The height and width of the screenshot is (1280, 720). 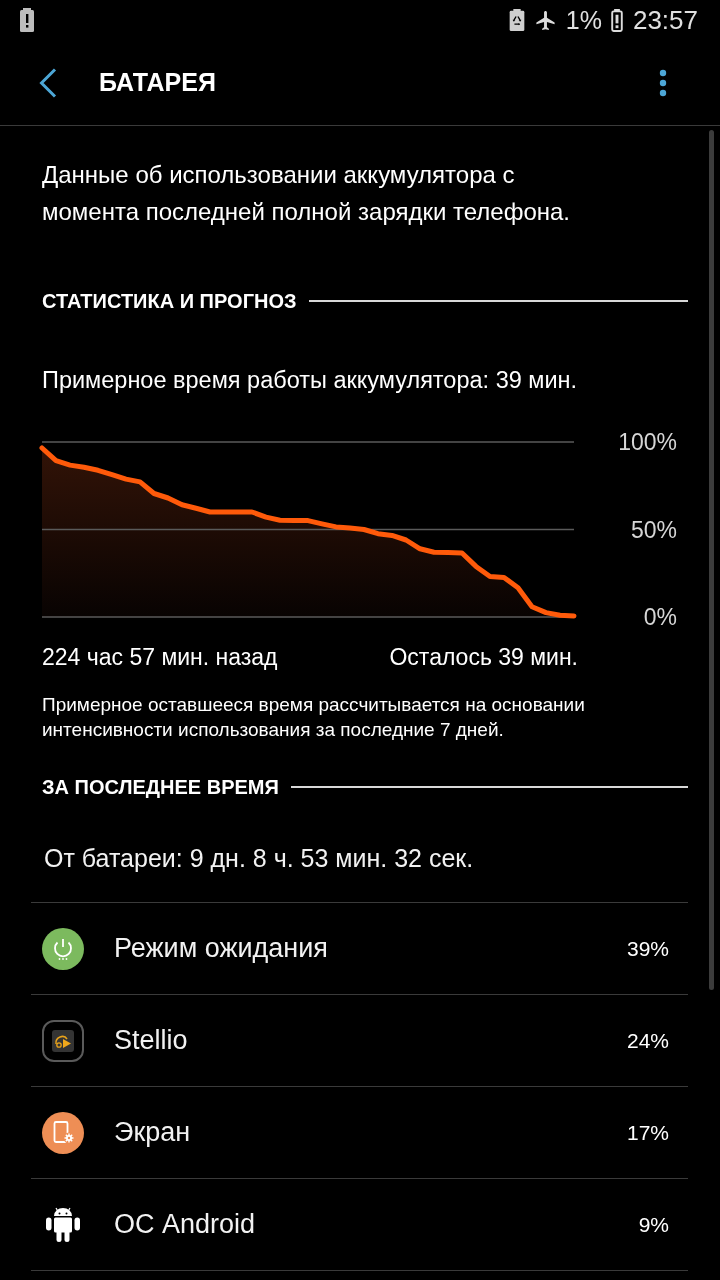 What do you see at coordinates (359, 949) in the screenshot?
I see `usage-list-item: Режим ожидания 39%` at bounding box center [359, 949].